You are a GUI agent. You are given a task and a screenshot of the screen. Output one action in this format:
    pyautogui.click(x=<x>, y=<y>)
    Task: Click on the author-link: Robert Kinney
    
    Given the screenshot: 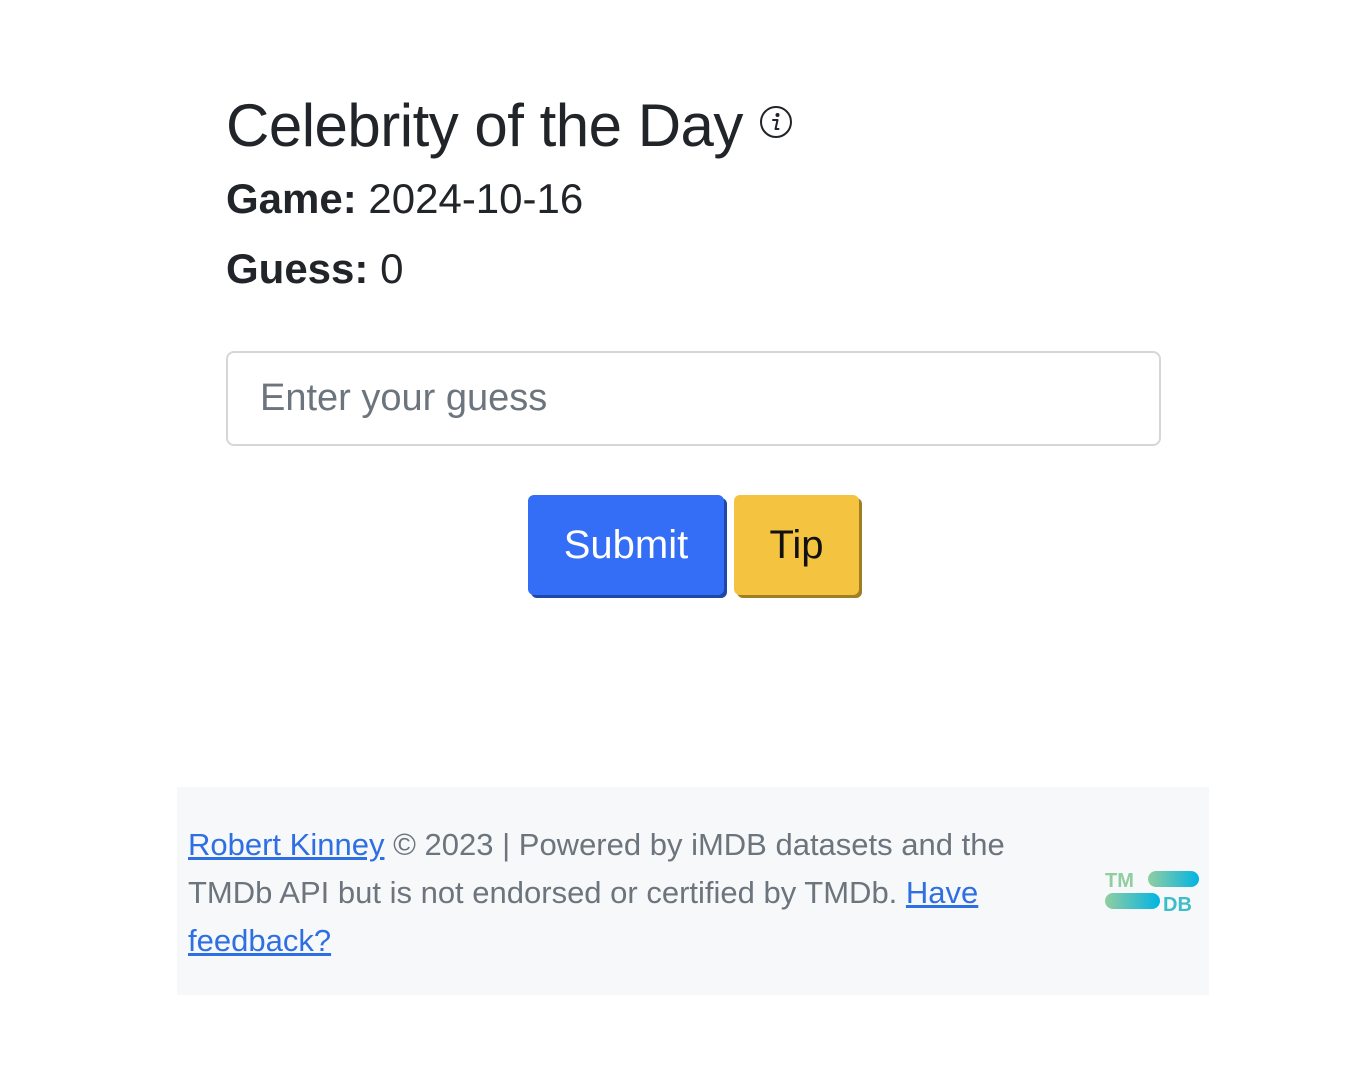 What is the action you would take?
    pyautogui.click(x=286, y=844)
    